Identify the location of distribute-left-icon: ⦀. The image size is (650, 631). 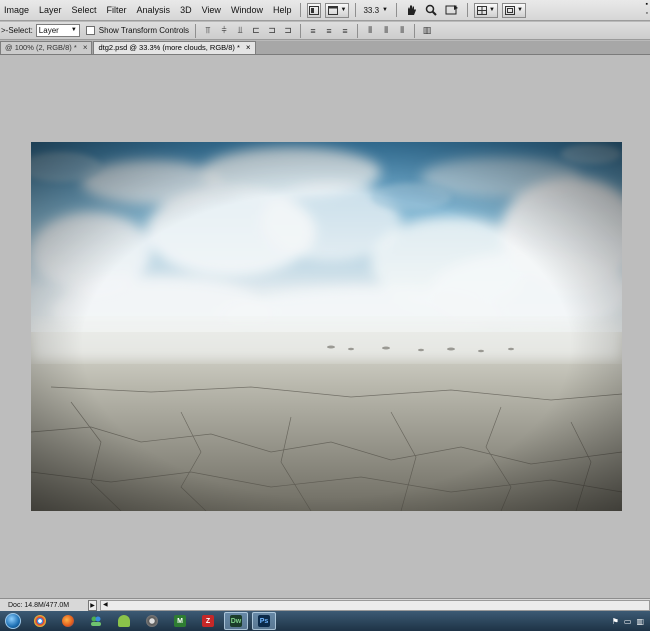
(370, 31).